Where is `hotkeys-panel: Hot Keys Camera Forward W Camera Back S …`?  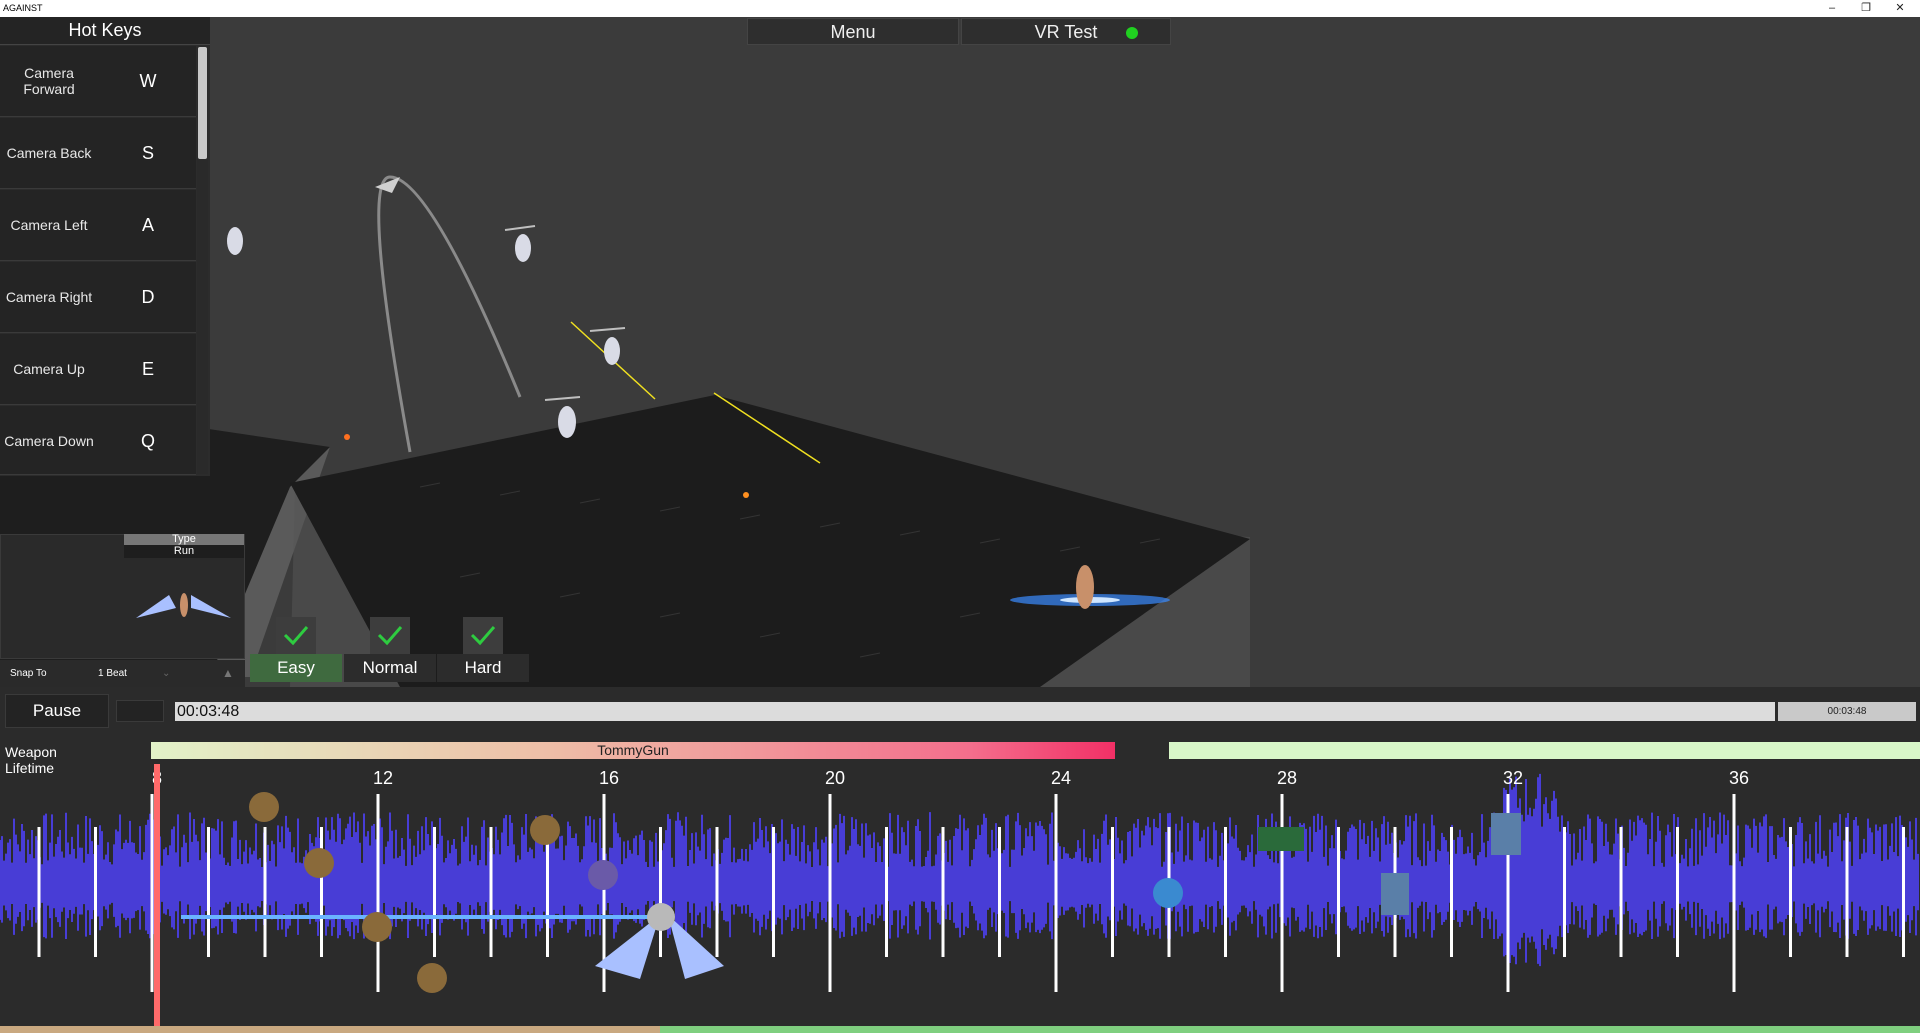 hotkeys-panel: Hot Keys Camera Forward W Camera Back S … is located at coordinates (105, 246).